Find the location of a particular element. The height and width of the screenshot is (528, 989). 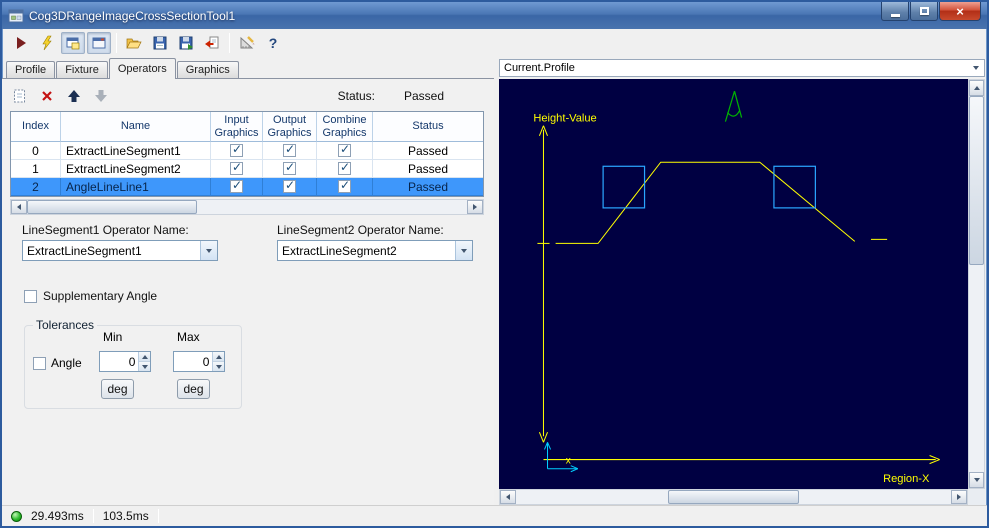

profile-horizontal-scrollbar is located at coordinates (733, 497).